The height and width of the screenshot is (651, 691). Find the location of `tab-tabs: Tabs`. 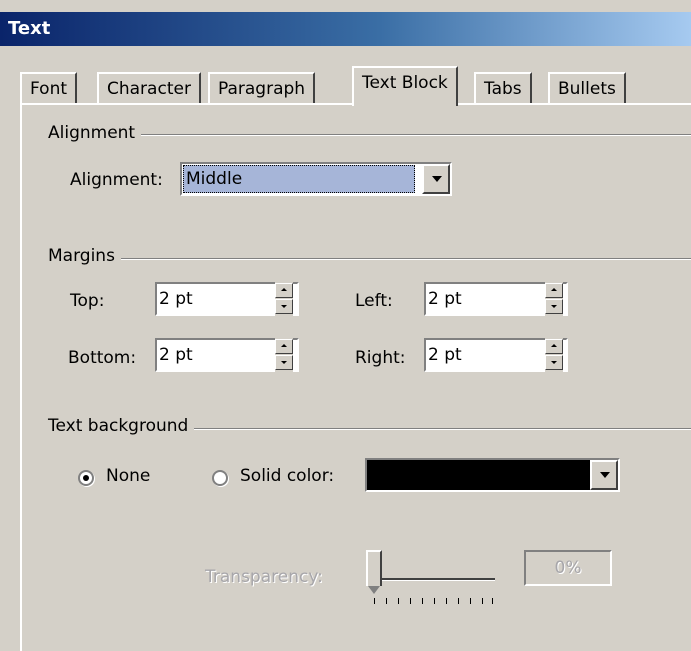

tab-tabs: Tabs is located at coordinates (503, 88).